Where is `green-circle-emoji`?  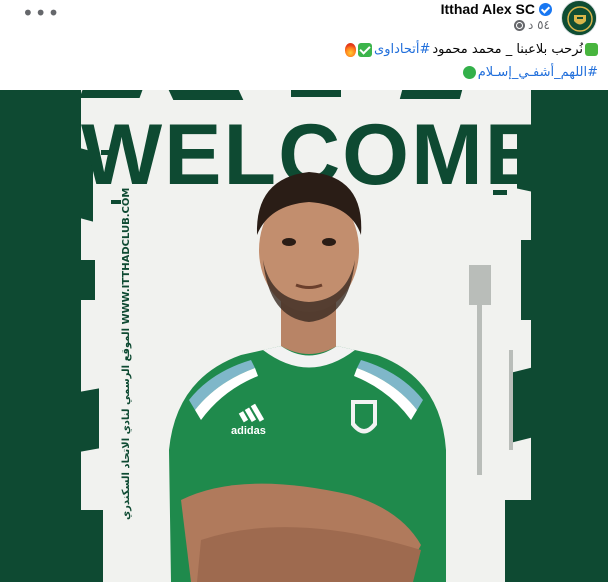 green-circle-emoji is located at coordinates (469, 72).